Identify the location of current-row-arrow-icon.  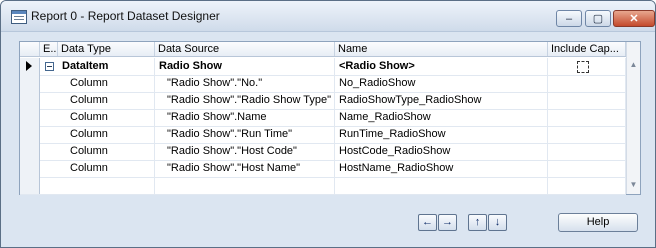
(29, 66).